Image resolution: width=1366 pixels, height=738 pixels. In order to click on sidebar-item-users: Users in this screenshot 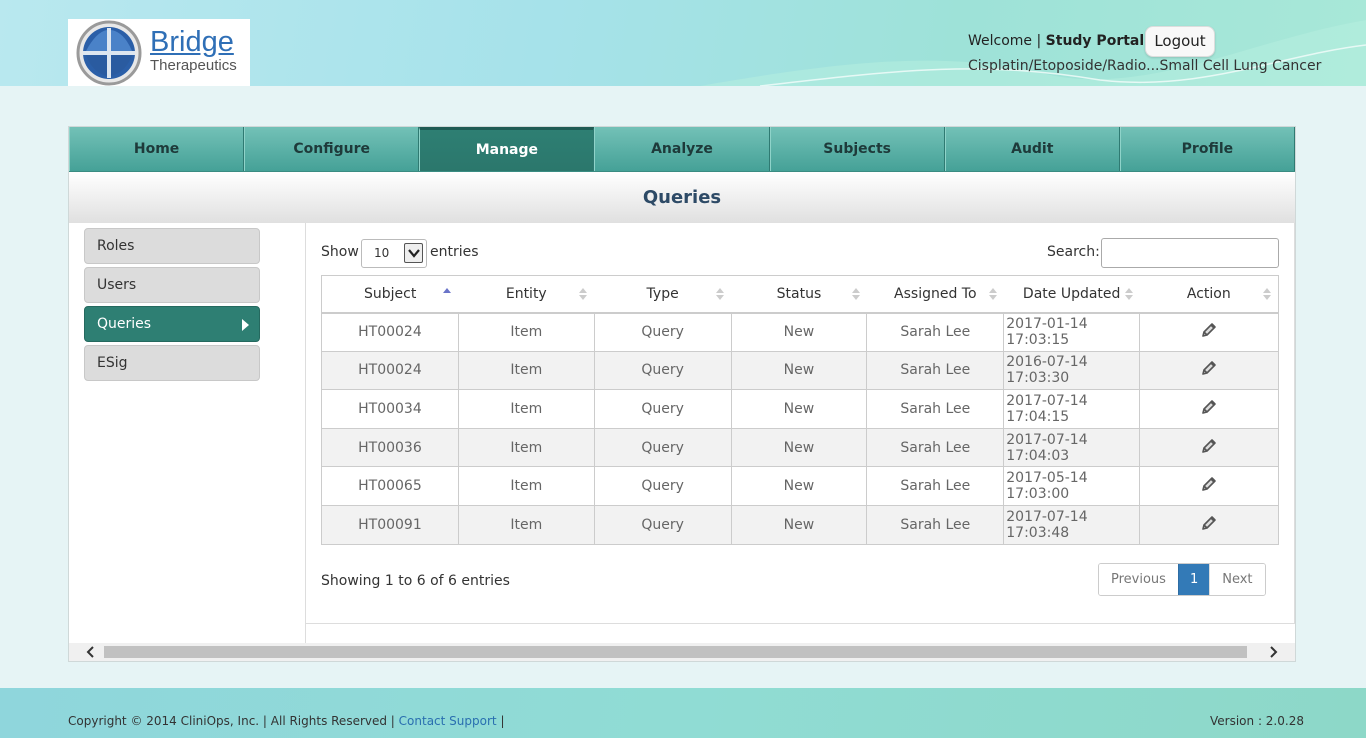, I will do `click(172, 285)`.